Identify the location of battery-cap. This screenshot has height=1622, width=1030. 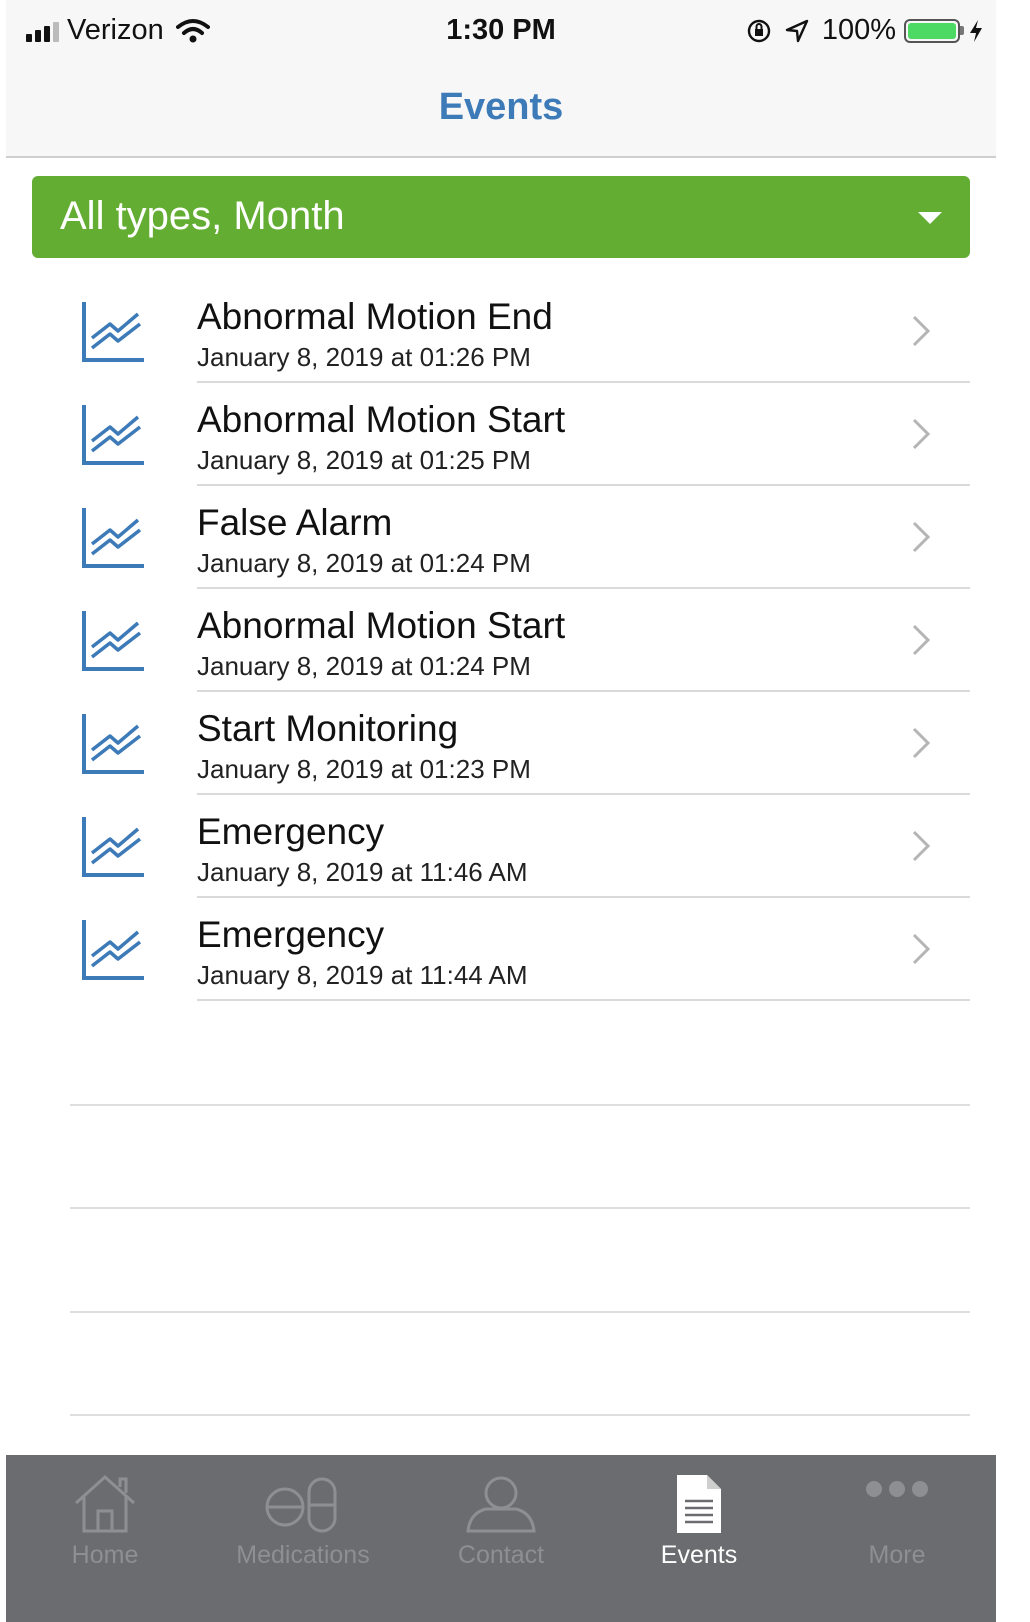
(962, 30).